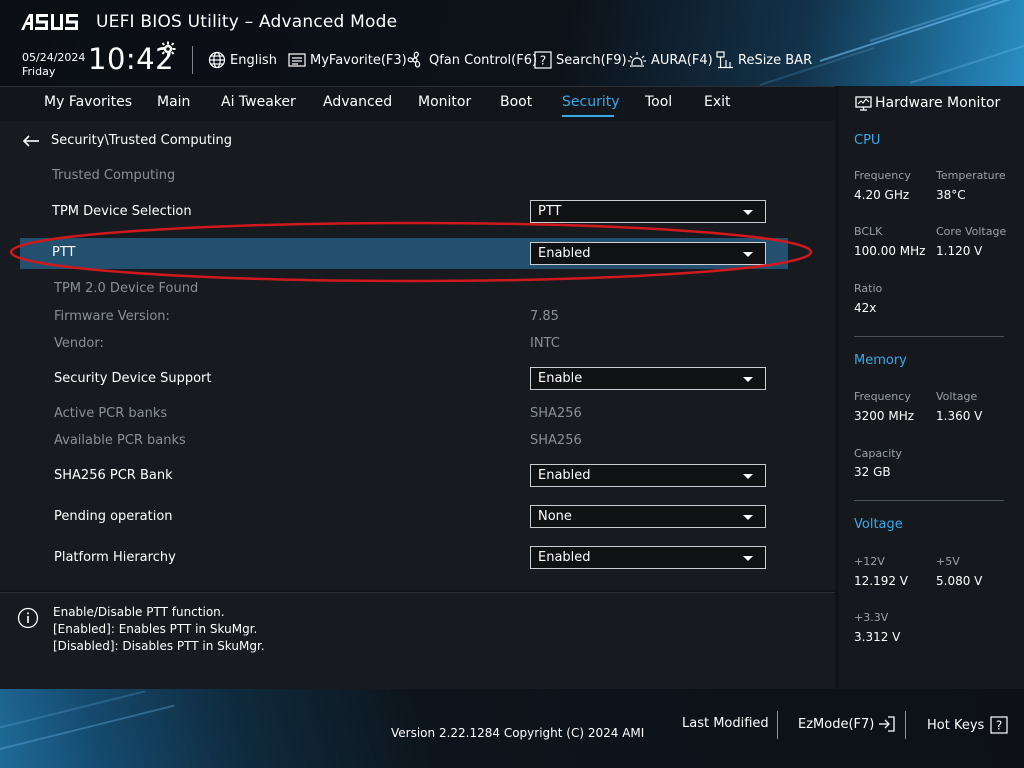 This screenshot has height=768, width=1024. Describe the element at coordinates (258, 102) in the screenshot. I see `tab-ai-tweaker: Ai Tweaker` at that location.